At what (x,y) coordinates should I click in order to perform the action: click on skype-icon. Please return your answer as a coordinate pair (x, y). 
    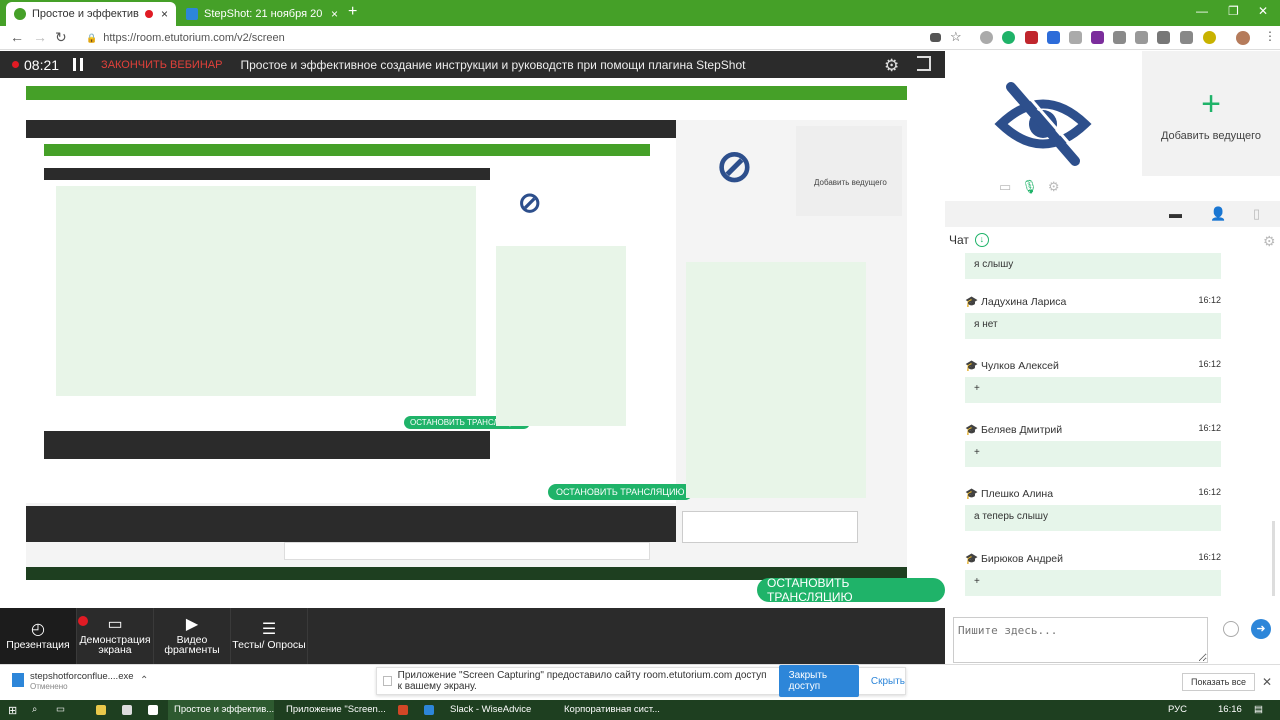
    Looking at the image, I should click on (429, 710).